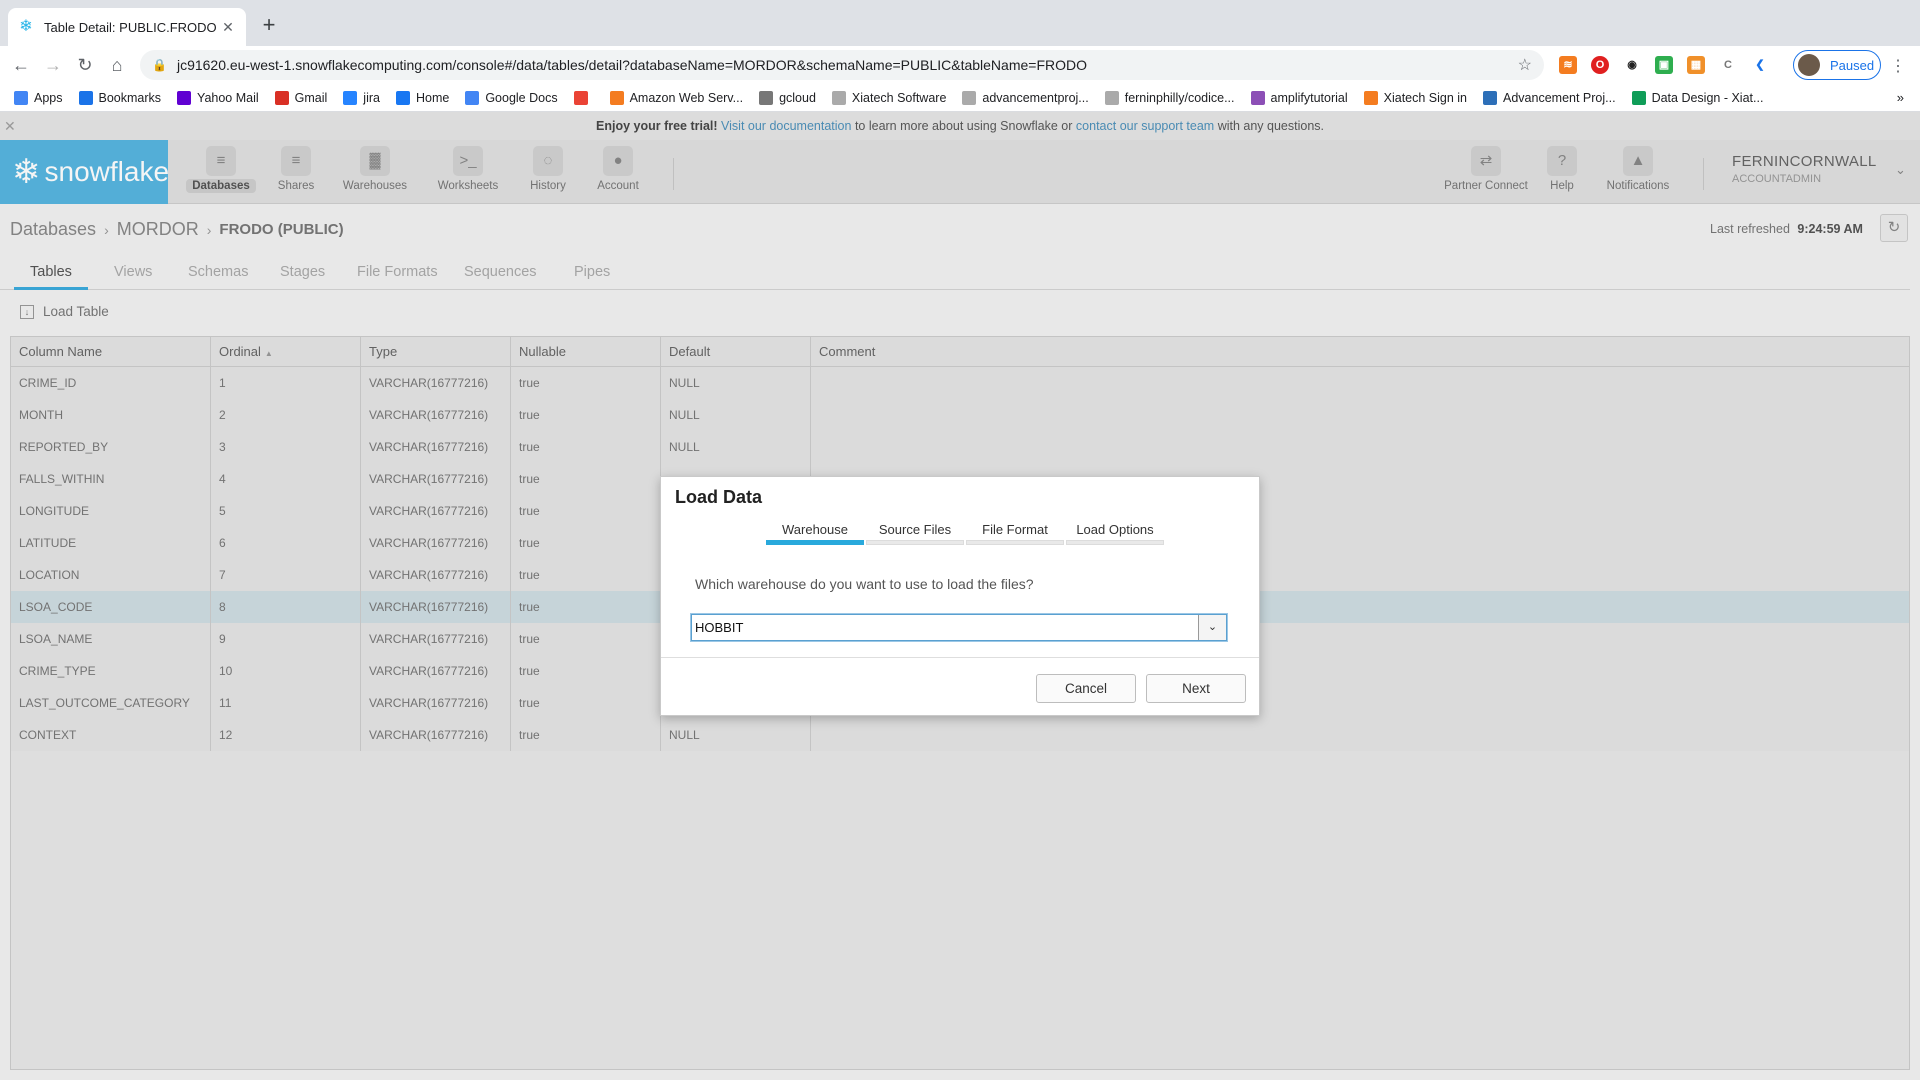 Image resolution: width=1920 pixels, height=1080 pixels. I want to click on avatar, so click(1809, 65).